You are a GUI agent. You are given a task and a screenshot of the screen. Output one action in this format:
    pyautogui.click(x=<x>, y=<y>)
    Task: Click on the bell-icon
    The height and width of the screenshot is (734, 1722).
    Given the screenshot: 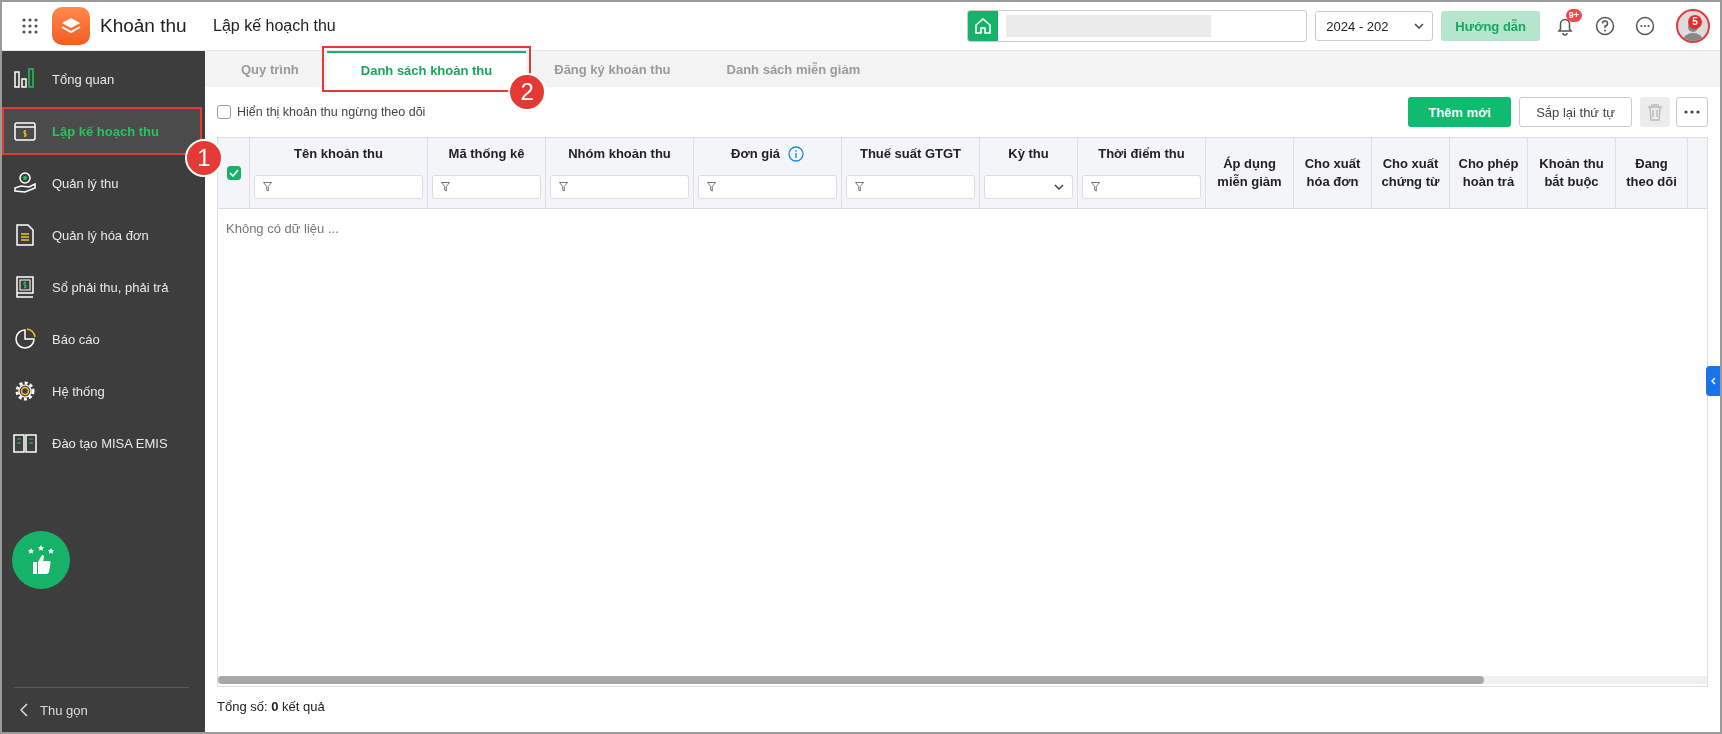 What is the action you would take?
    pyautogui.click(x=1565, y=26)
    